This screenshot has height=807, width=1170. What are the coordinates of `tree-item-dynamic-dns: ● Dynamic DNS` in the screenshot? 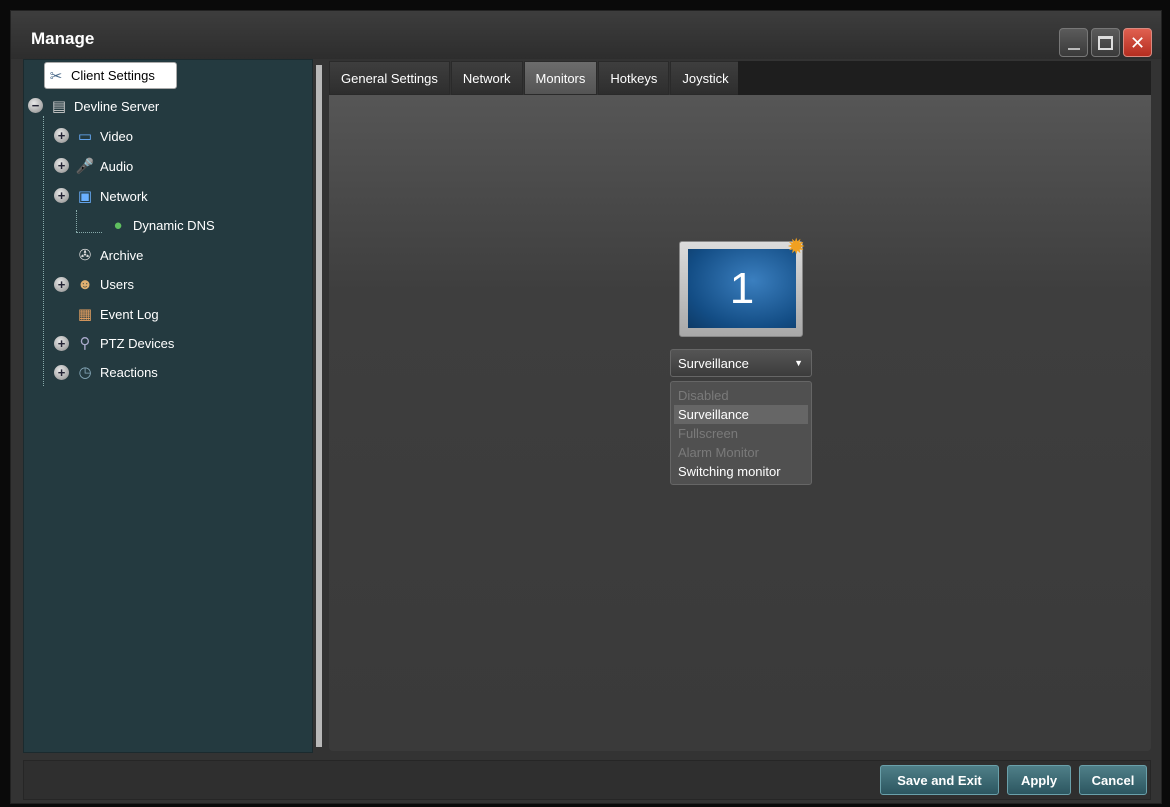 It's located at (161, 225).